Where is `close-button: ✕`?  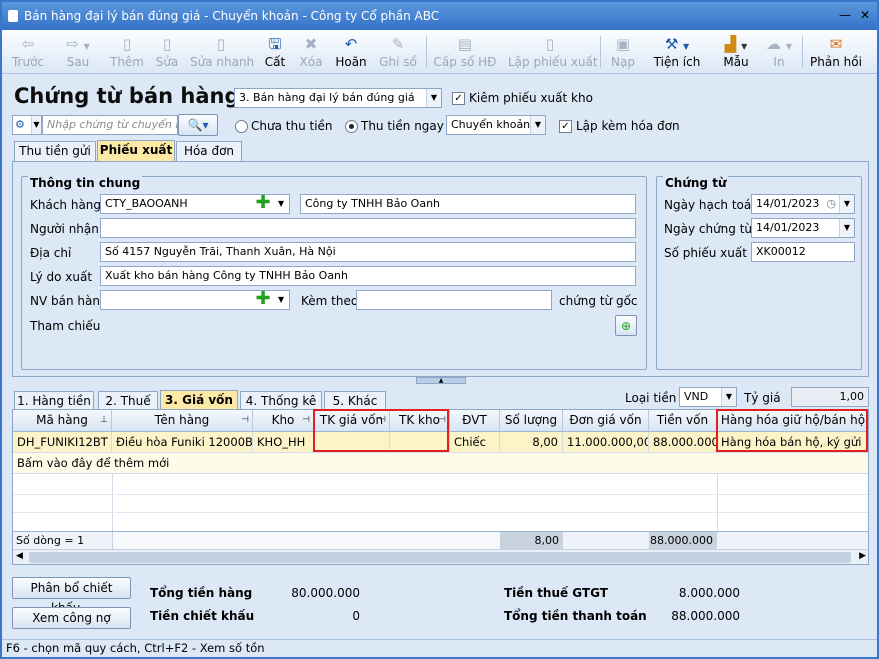
close-button: ✕ is located at coordinates (865, 15).